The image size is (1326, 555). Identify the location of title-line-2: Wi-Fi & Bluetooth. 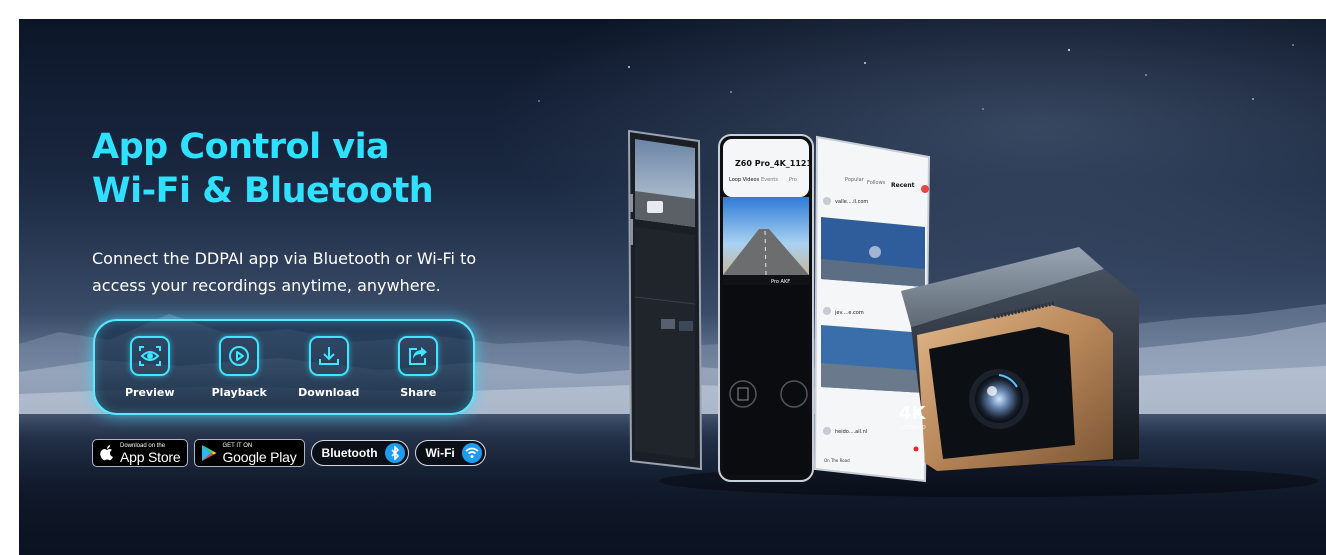
(263, 191).